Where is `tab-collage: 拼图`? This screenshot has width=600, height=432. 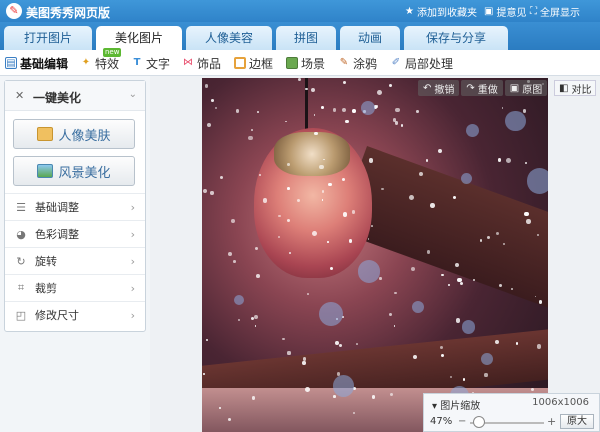 tab-collage: 拼图 is located at coordinates (306, 38).